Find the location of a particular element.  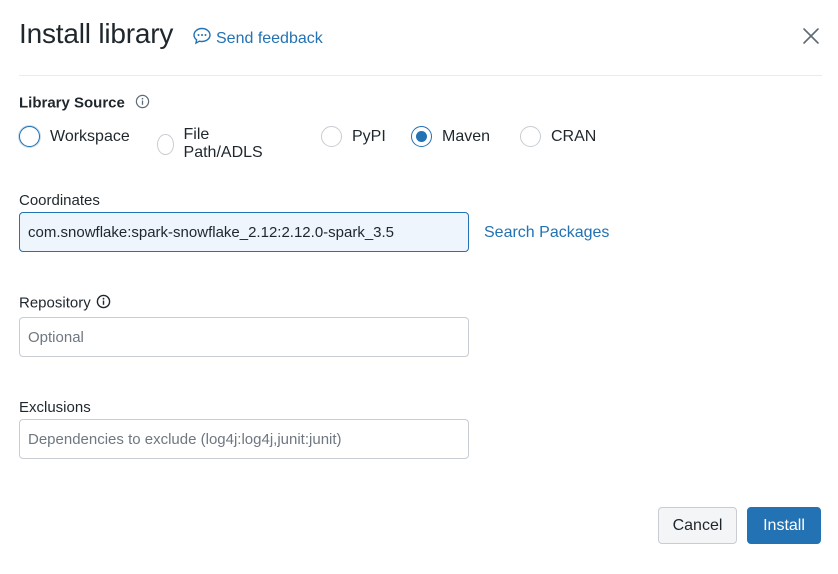

repository-label-text: Repository is located at coordinates (55, 303).